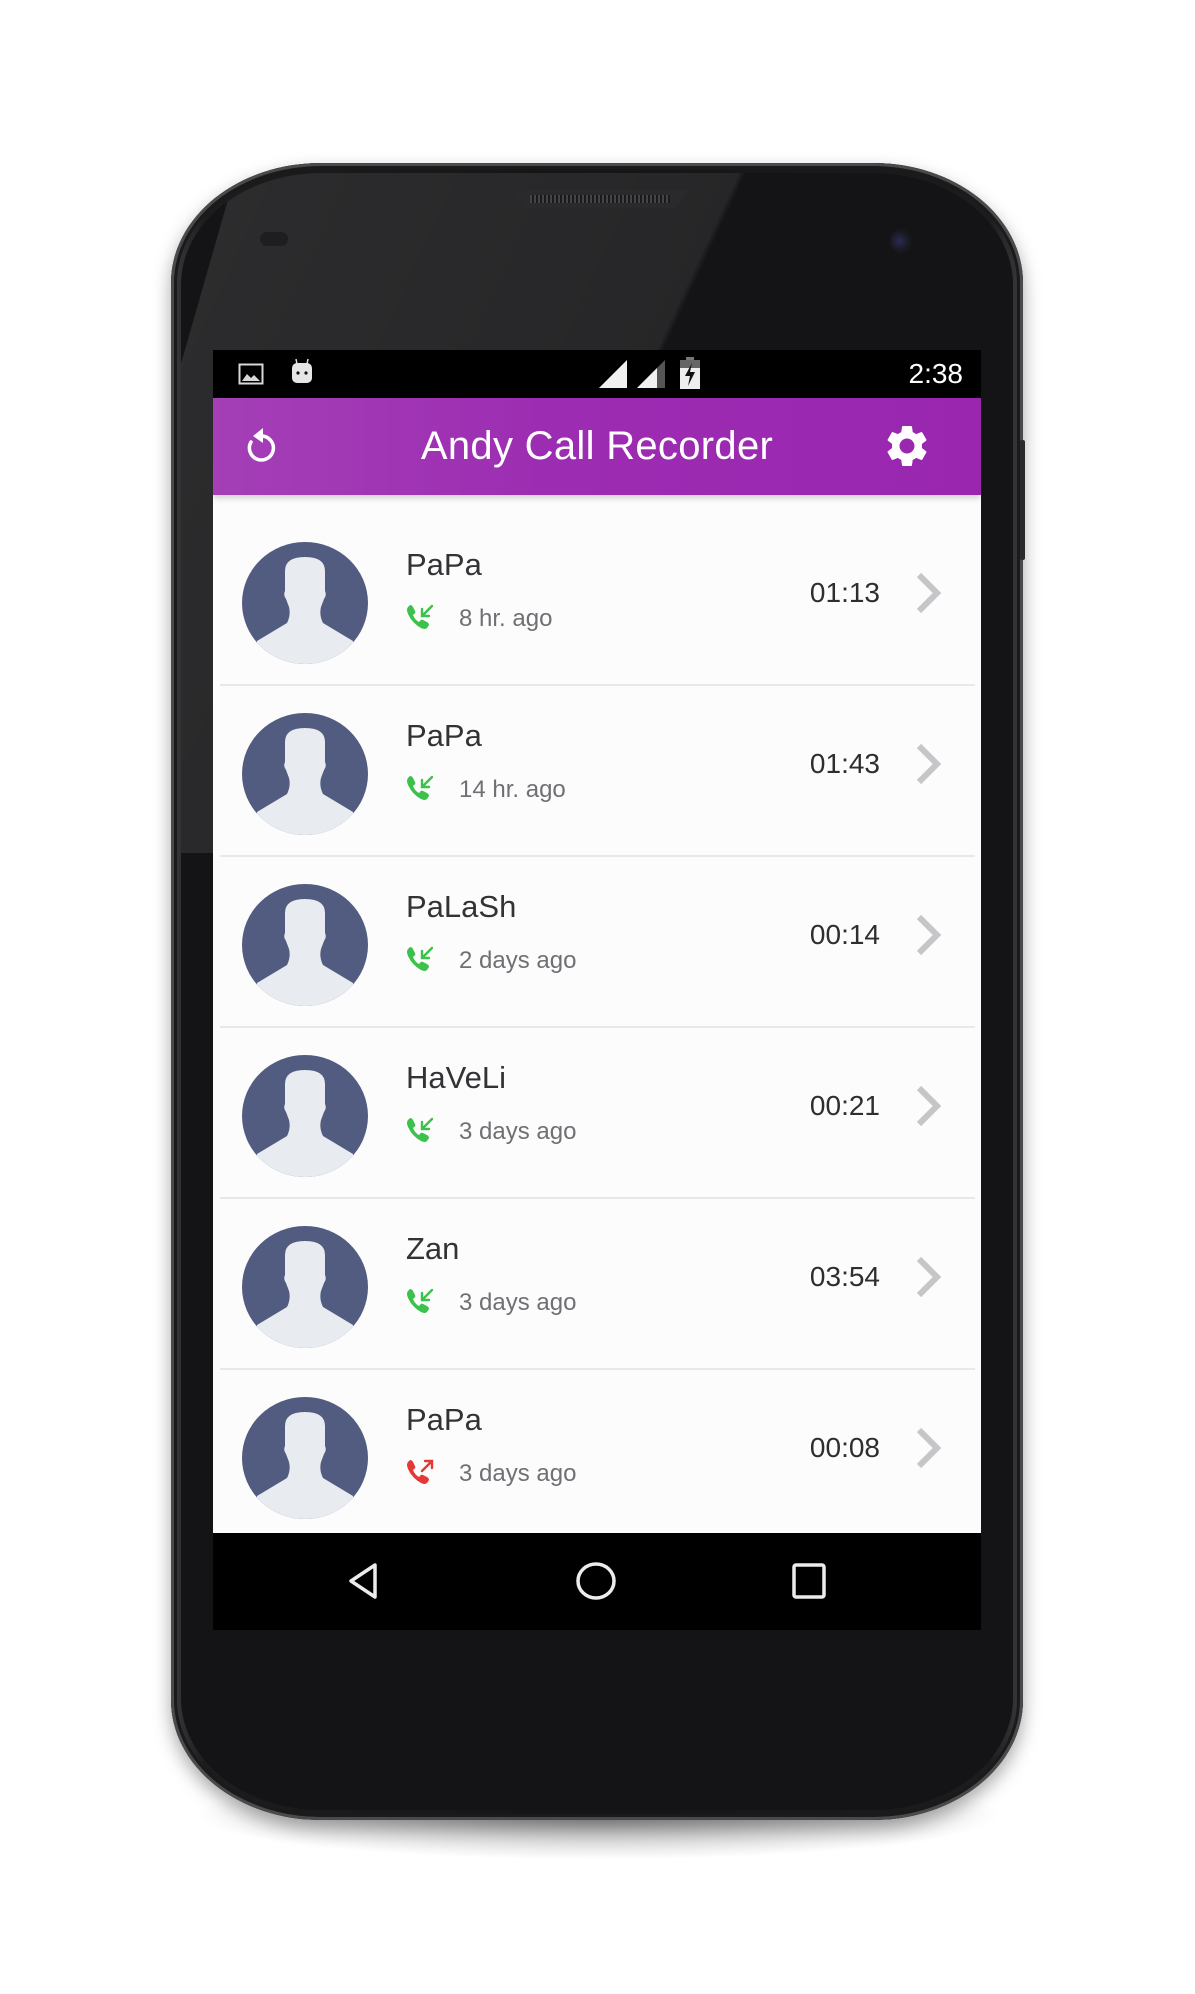  What do you see at coordinates (433, 1248) in the screenshot?
I see `contact-name: Zan` at bounding box center [433, 1248].